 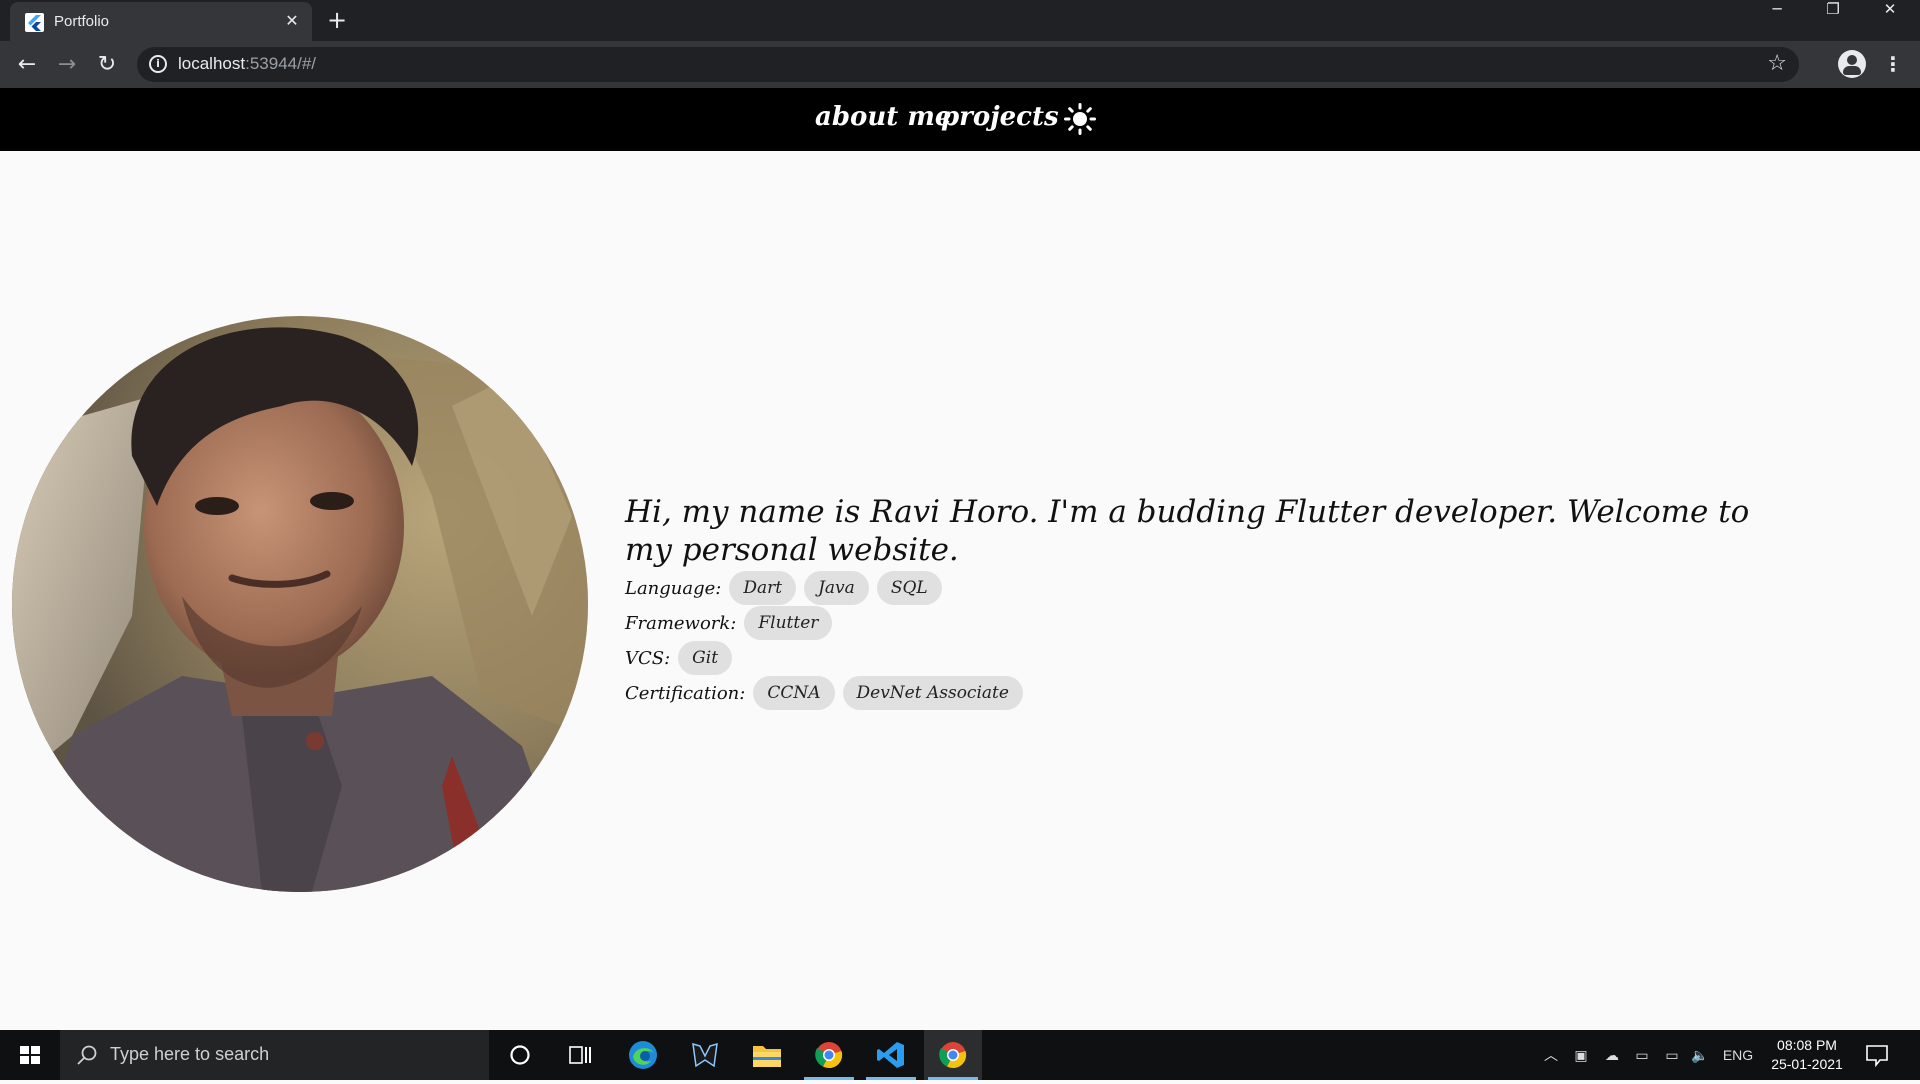 What do you see at coordinates (1852, 64) in the screenshot?
I see `profile-avatar-icon` at bounding box center [1852, 64].